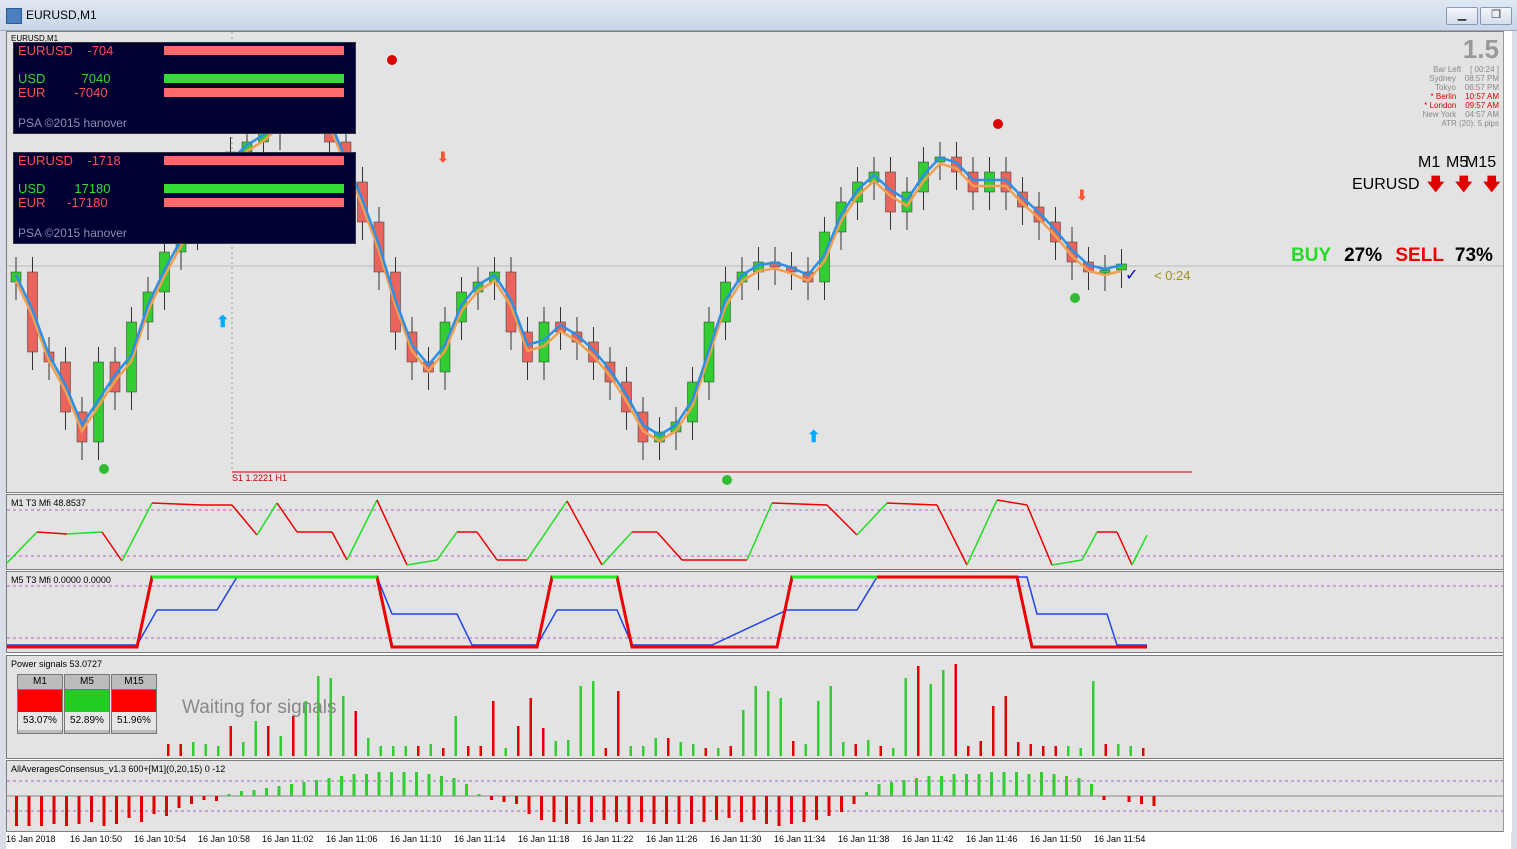 The image size is (1517, 849). What do you see at coordinates (824, 257) in the screenshot?
I see `candle` at bounding box center [824, 257].